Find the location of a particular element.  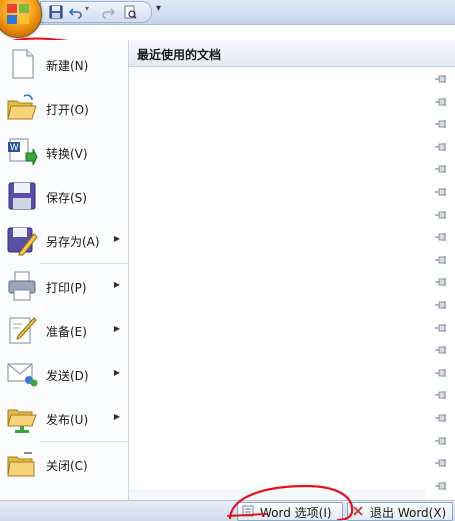

menu-item-send: 发送(D) ▶ is located at coordinates (64, 374).